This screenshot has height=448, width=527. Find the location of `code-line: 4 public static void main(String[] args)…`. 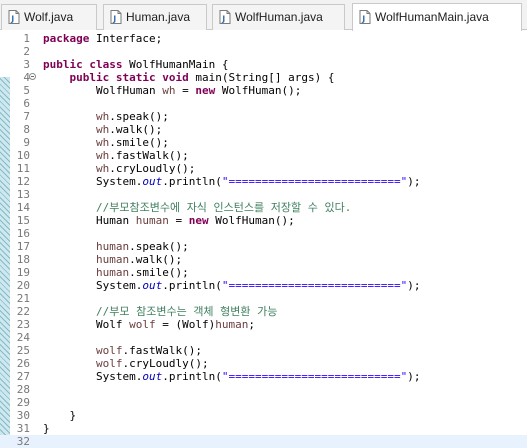

code-line: 4 public static void main(String[] args)… is located at coordinates (263, 77).